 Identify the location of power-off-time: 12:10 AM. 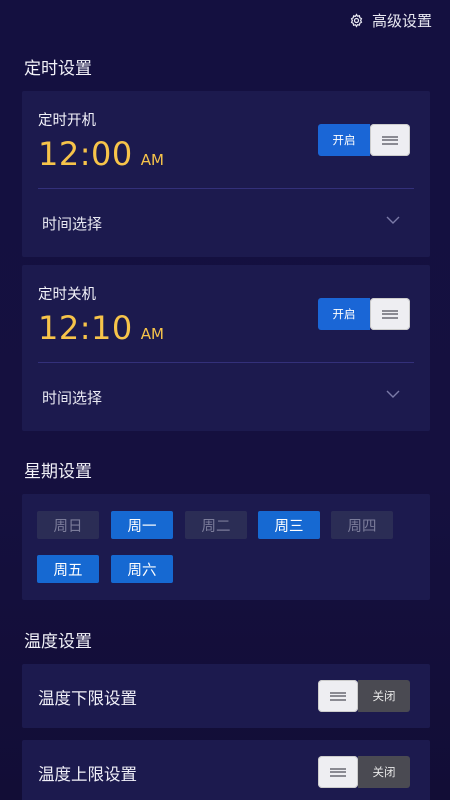
(101, 328).